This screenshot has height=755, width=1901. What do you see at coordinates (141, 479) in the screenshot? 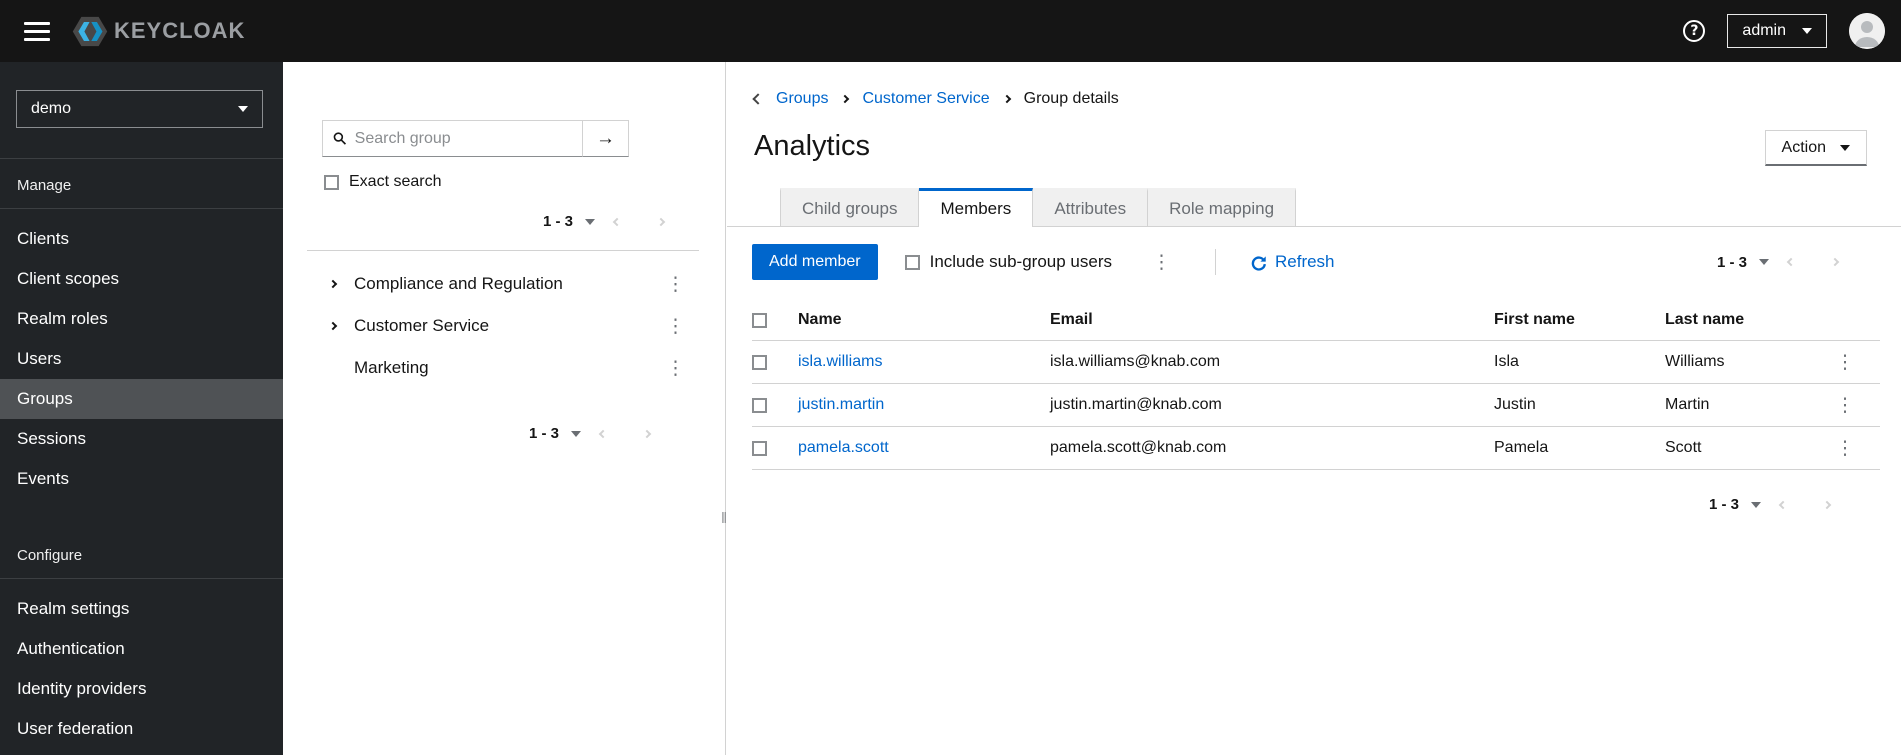
I see `sidebar-item-events: Events` at bounding box center [141, 479].